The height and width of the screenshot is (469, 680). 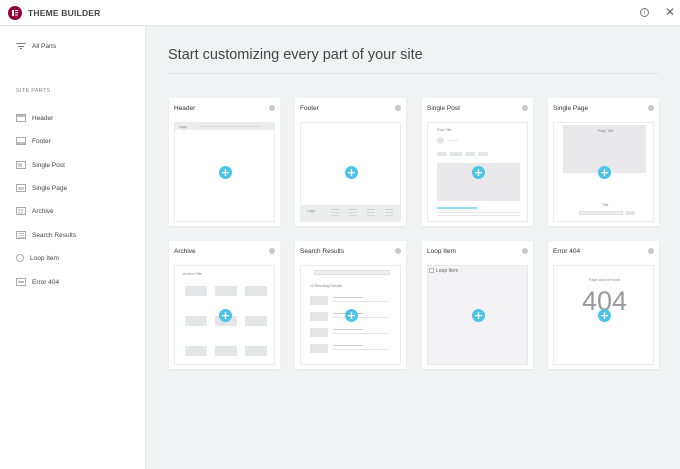 What do you see at coordinates (224, 305) in the screenshot?
I see `card-archive: Archive Archive Title +` at bounding box center [224, 305].